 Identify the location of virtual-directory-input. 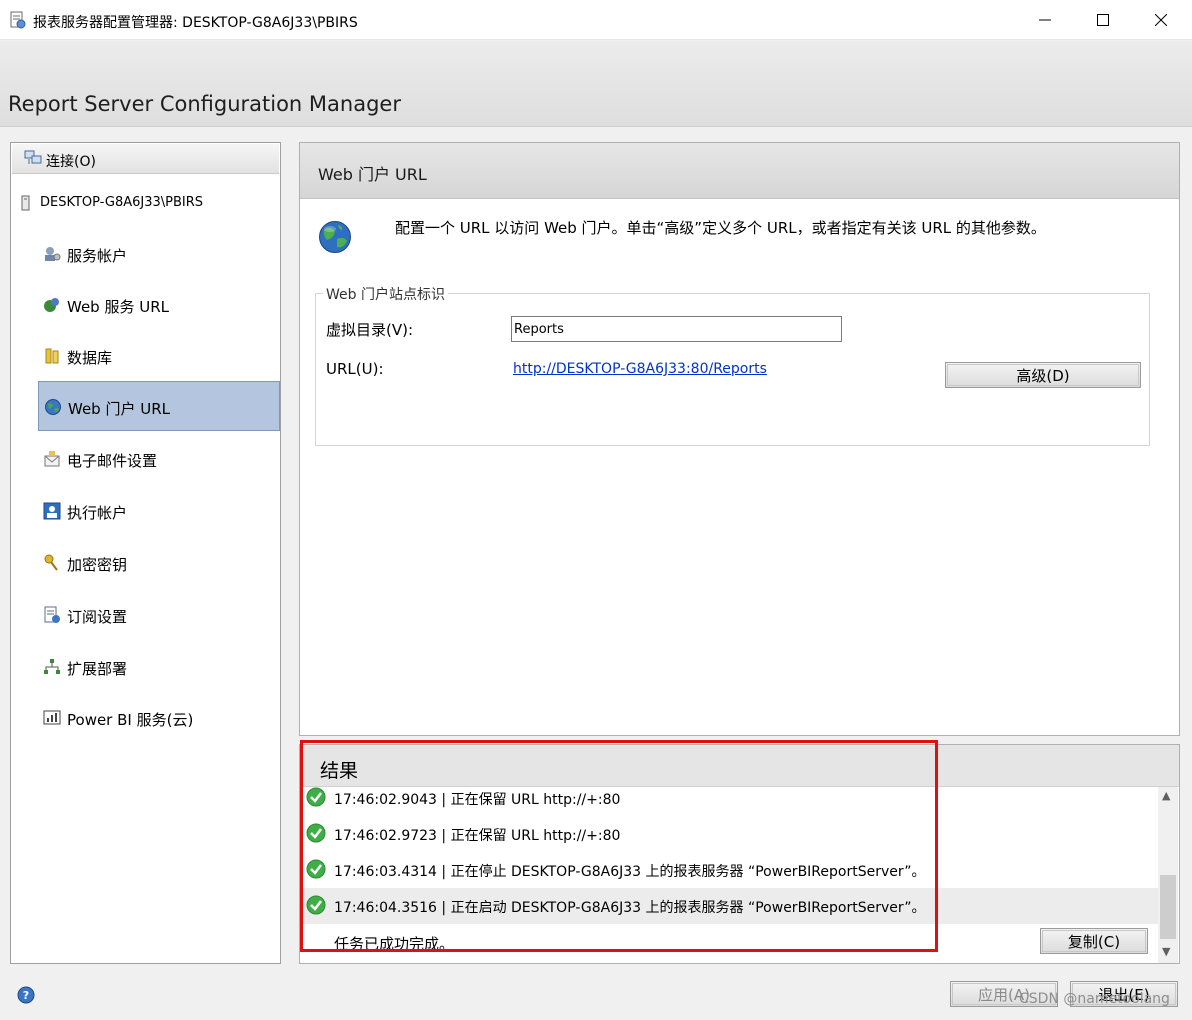
(676, 329).